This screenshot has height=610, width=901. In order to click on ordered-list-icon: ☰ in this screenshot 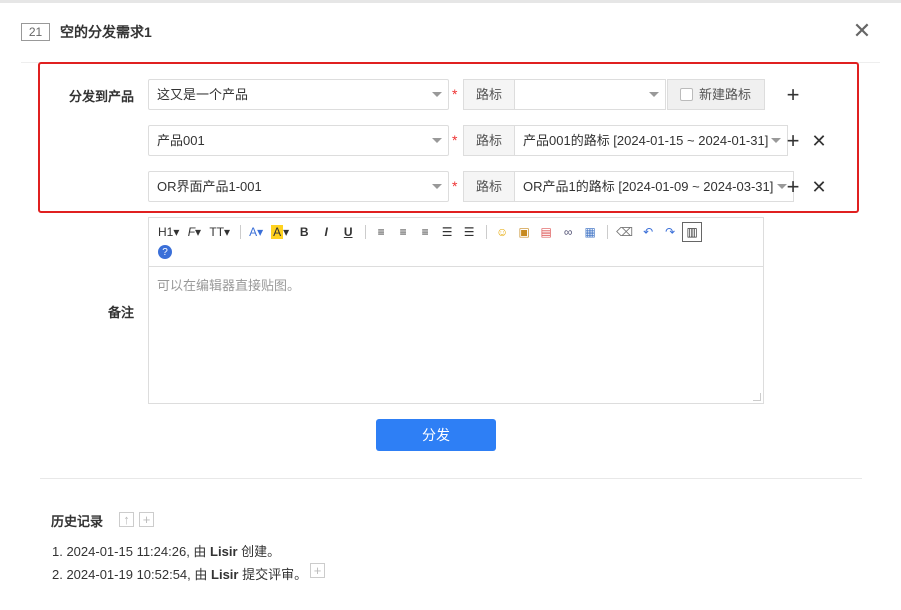, I will do `click(447, 232)`.